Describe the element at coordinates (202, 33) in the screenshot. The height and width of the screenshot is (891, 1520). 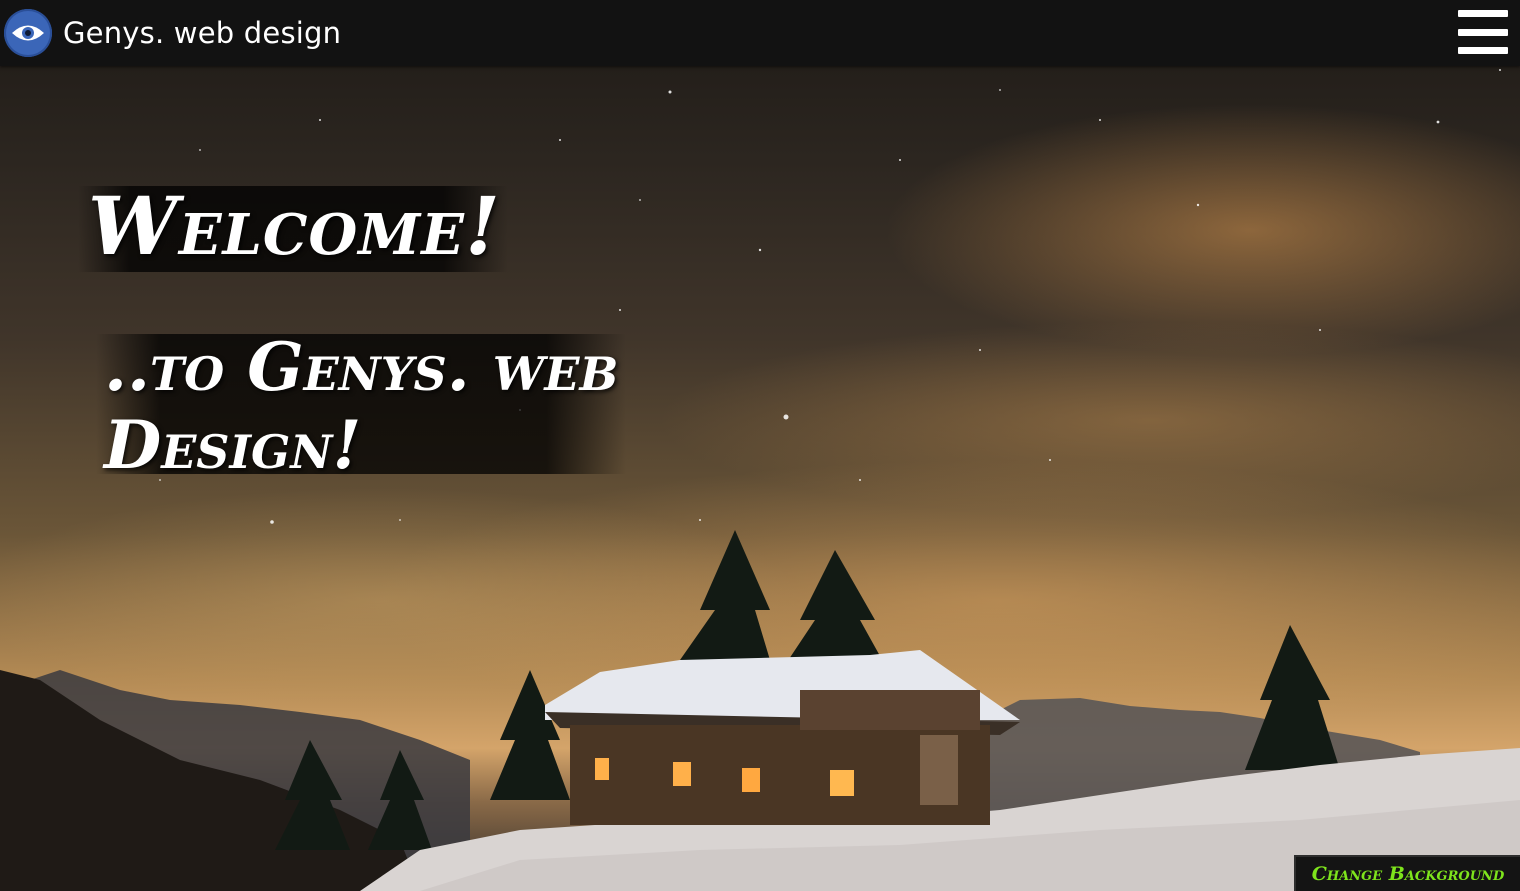
I see `brand-name: Genys. web design` at that location.